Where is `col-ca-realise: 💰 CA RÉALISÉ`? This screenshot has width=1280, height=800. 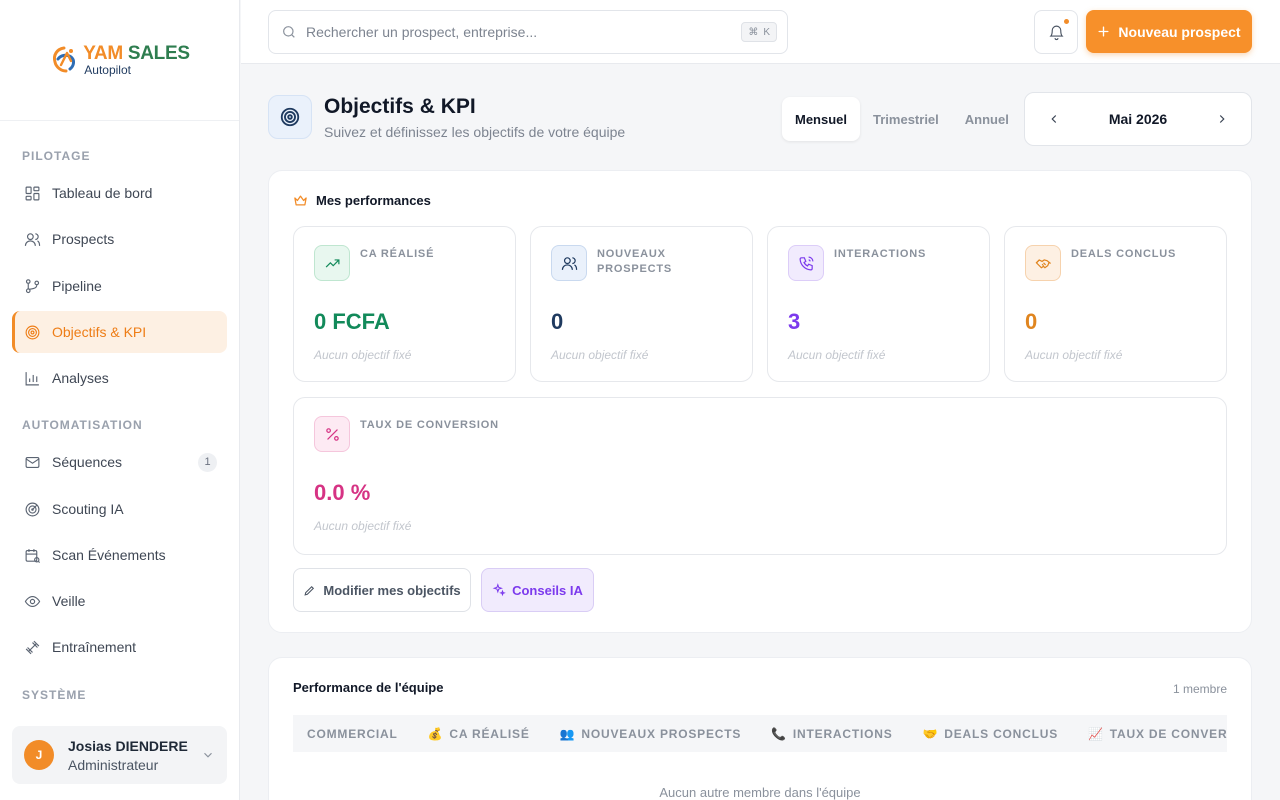
col-ca-realise: 💰 CA RÉALISÉ is located at coordinates (480, 734).